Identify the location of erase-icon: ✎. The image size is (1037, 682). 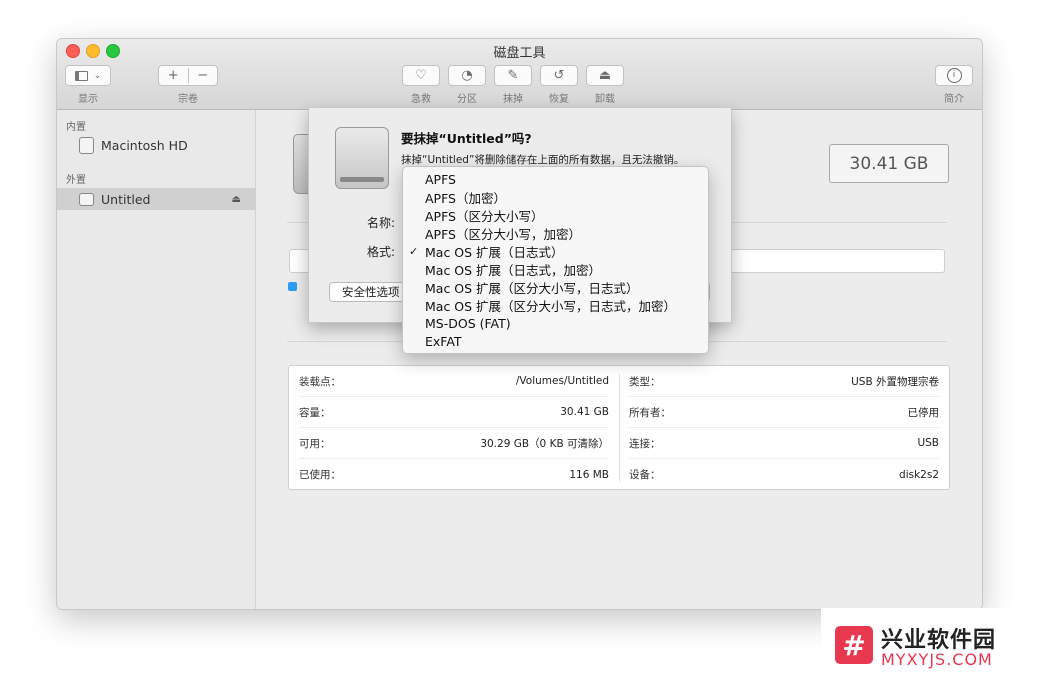
(513, 75).